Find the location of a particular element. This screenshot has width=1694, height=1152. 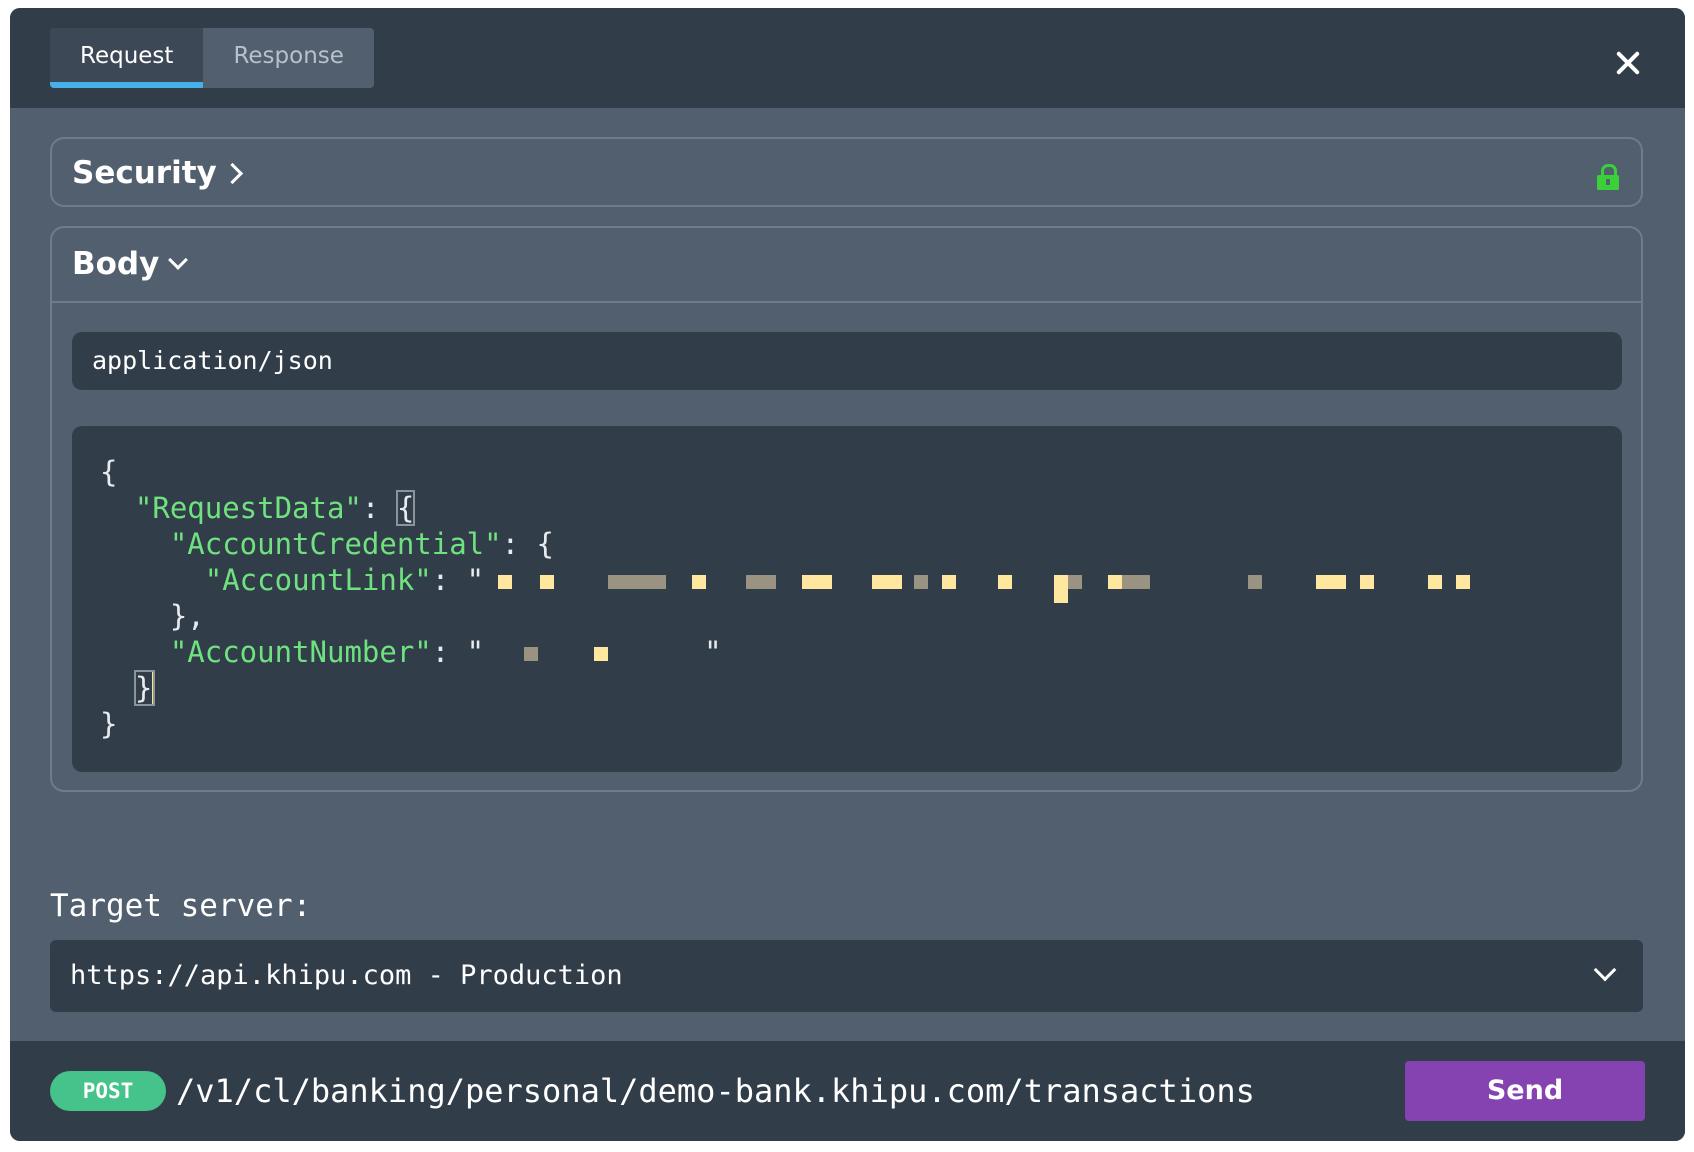

code-brace-close-inner: } is located at coordinates (144, 688).